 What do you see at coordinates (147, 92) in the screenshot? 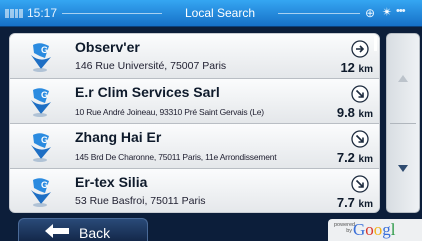
I see `result-name: E.r Clim Services Sarl` at bounding box center [147, 92].